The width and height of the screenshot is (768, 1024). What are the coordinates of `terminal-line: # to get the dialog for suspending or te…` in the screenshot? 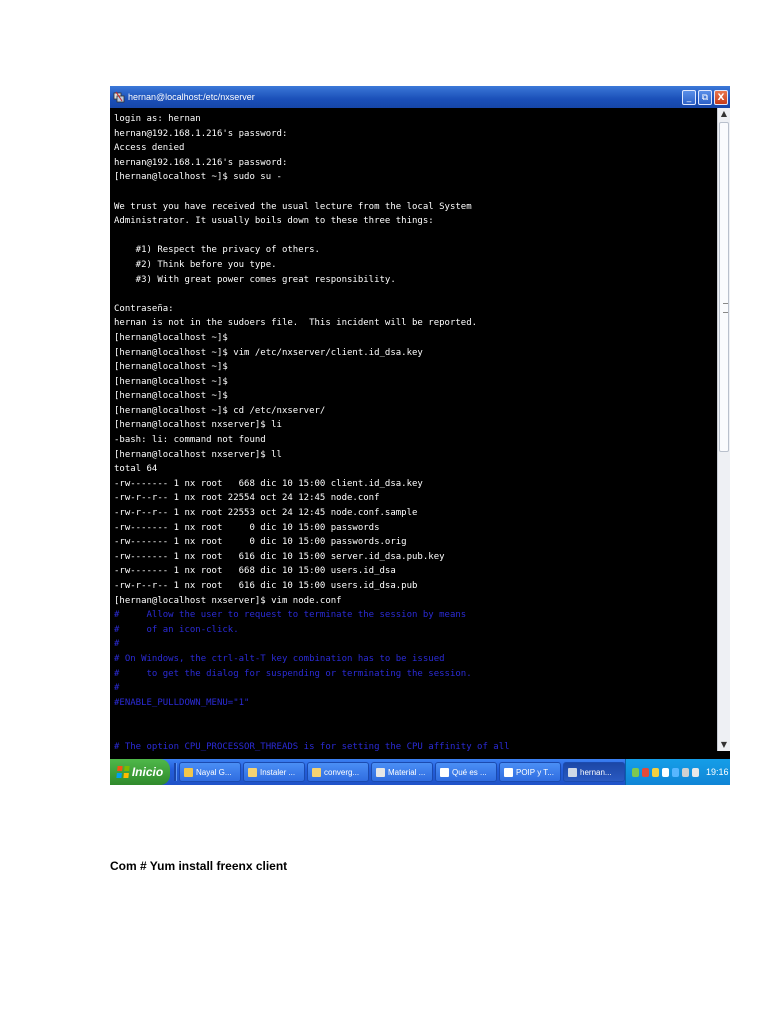 It's located at (293, 673).